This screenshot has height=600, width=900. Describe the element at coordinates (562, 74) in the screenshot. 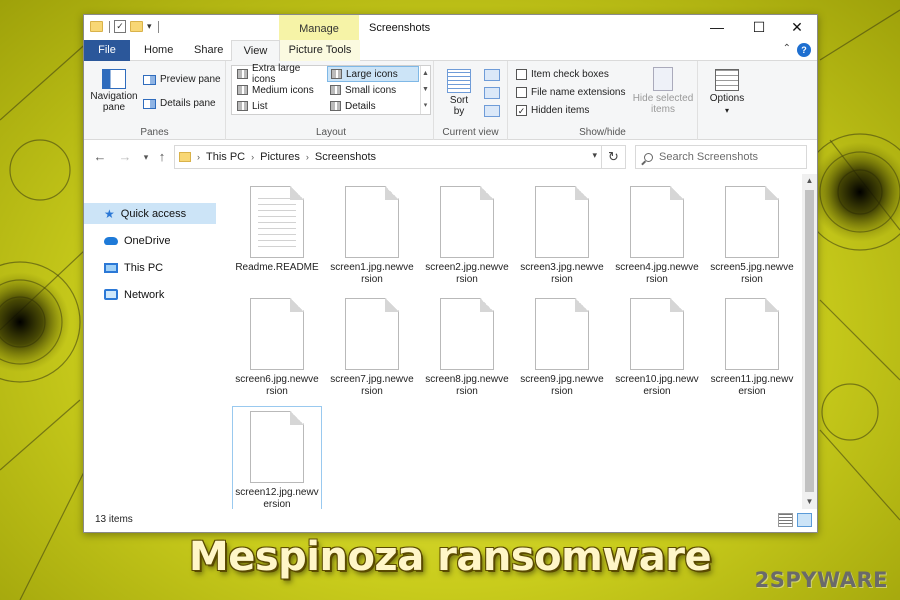

I see `item-check-boxes-toggle: Item check boxes` at that location.